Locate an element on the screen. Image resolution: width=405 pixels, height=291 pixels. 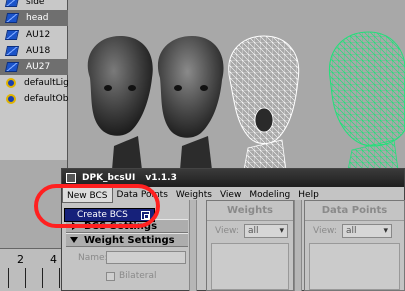
outliner-item-au12: AU12 is located at coordinates (34, 35).